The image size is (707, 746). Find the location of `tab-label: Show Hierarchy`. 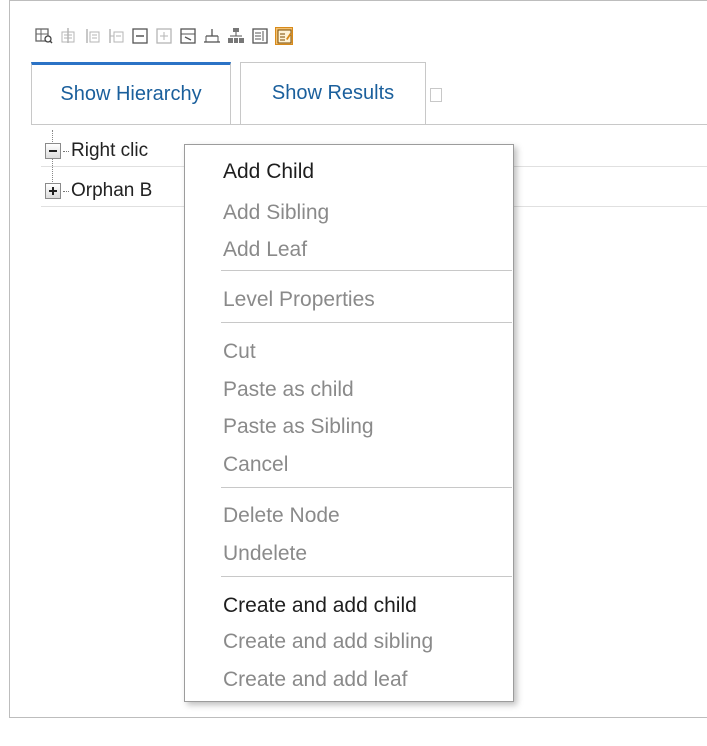

tab-label: Show Hierarchy is located at coordinates (131, 94).